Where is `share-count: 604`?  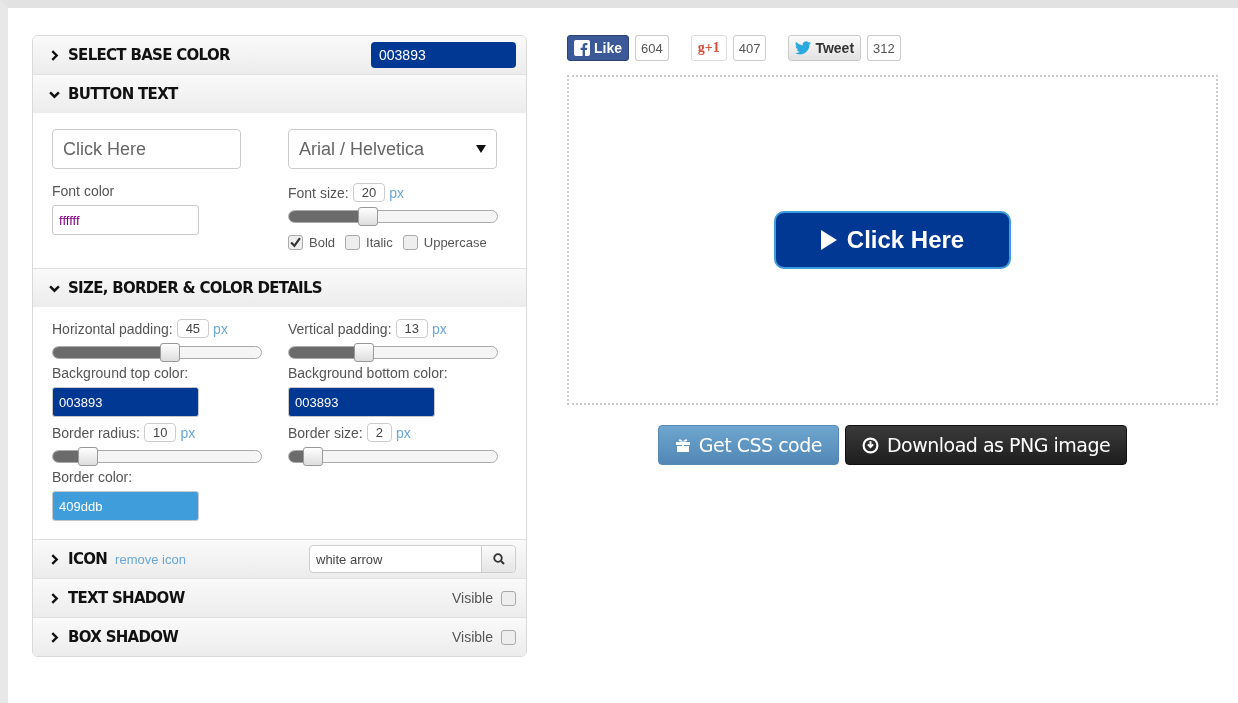 share-count: 604 is located at coordinates (652, 48).